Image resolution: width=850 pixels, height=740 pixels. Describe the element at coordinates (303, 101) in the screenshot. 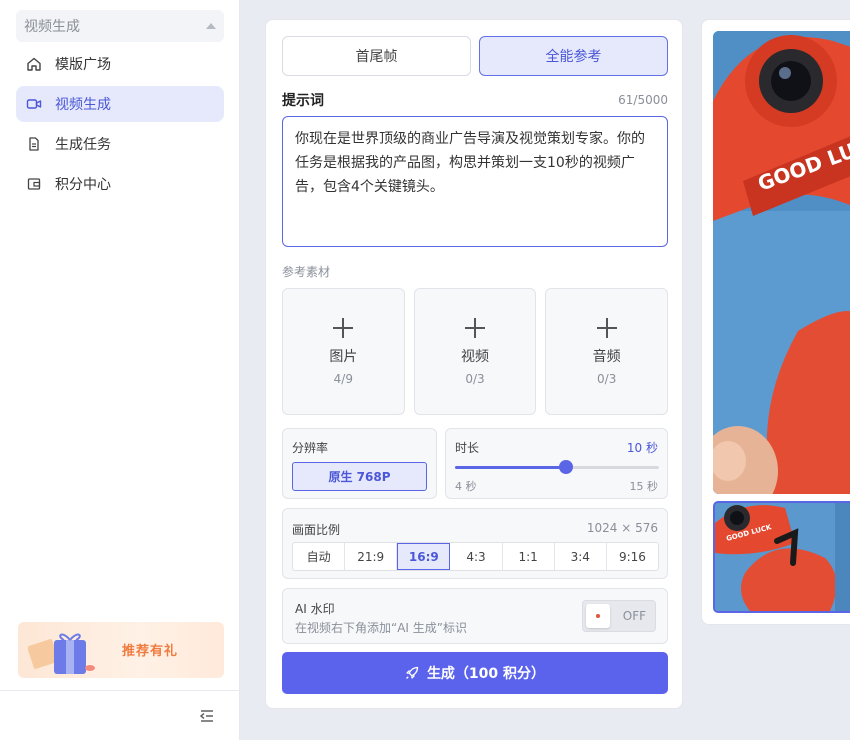

I see `prompt-label: 提示词` at that location.